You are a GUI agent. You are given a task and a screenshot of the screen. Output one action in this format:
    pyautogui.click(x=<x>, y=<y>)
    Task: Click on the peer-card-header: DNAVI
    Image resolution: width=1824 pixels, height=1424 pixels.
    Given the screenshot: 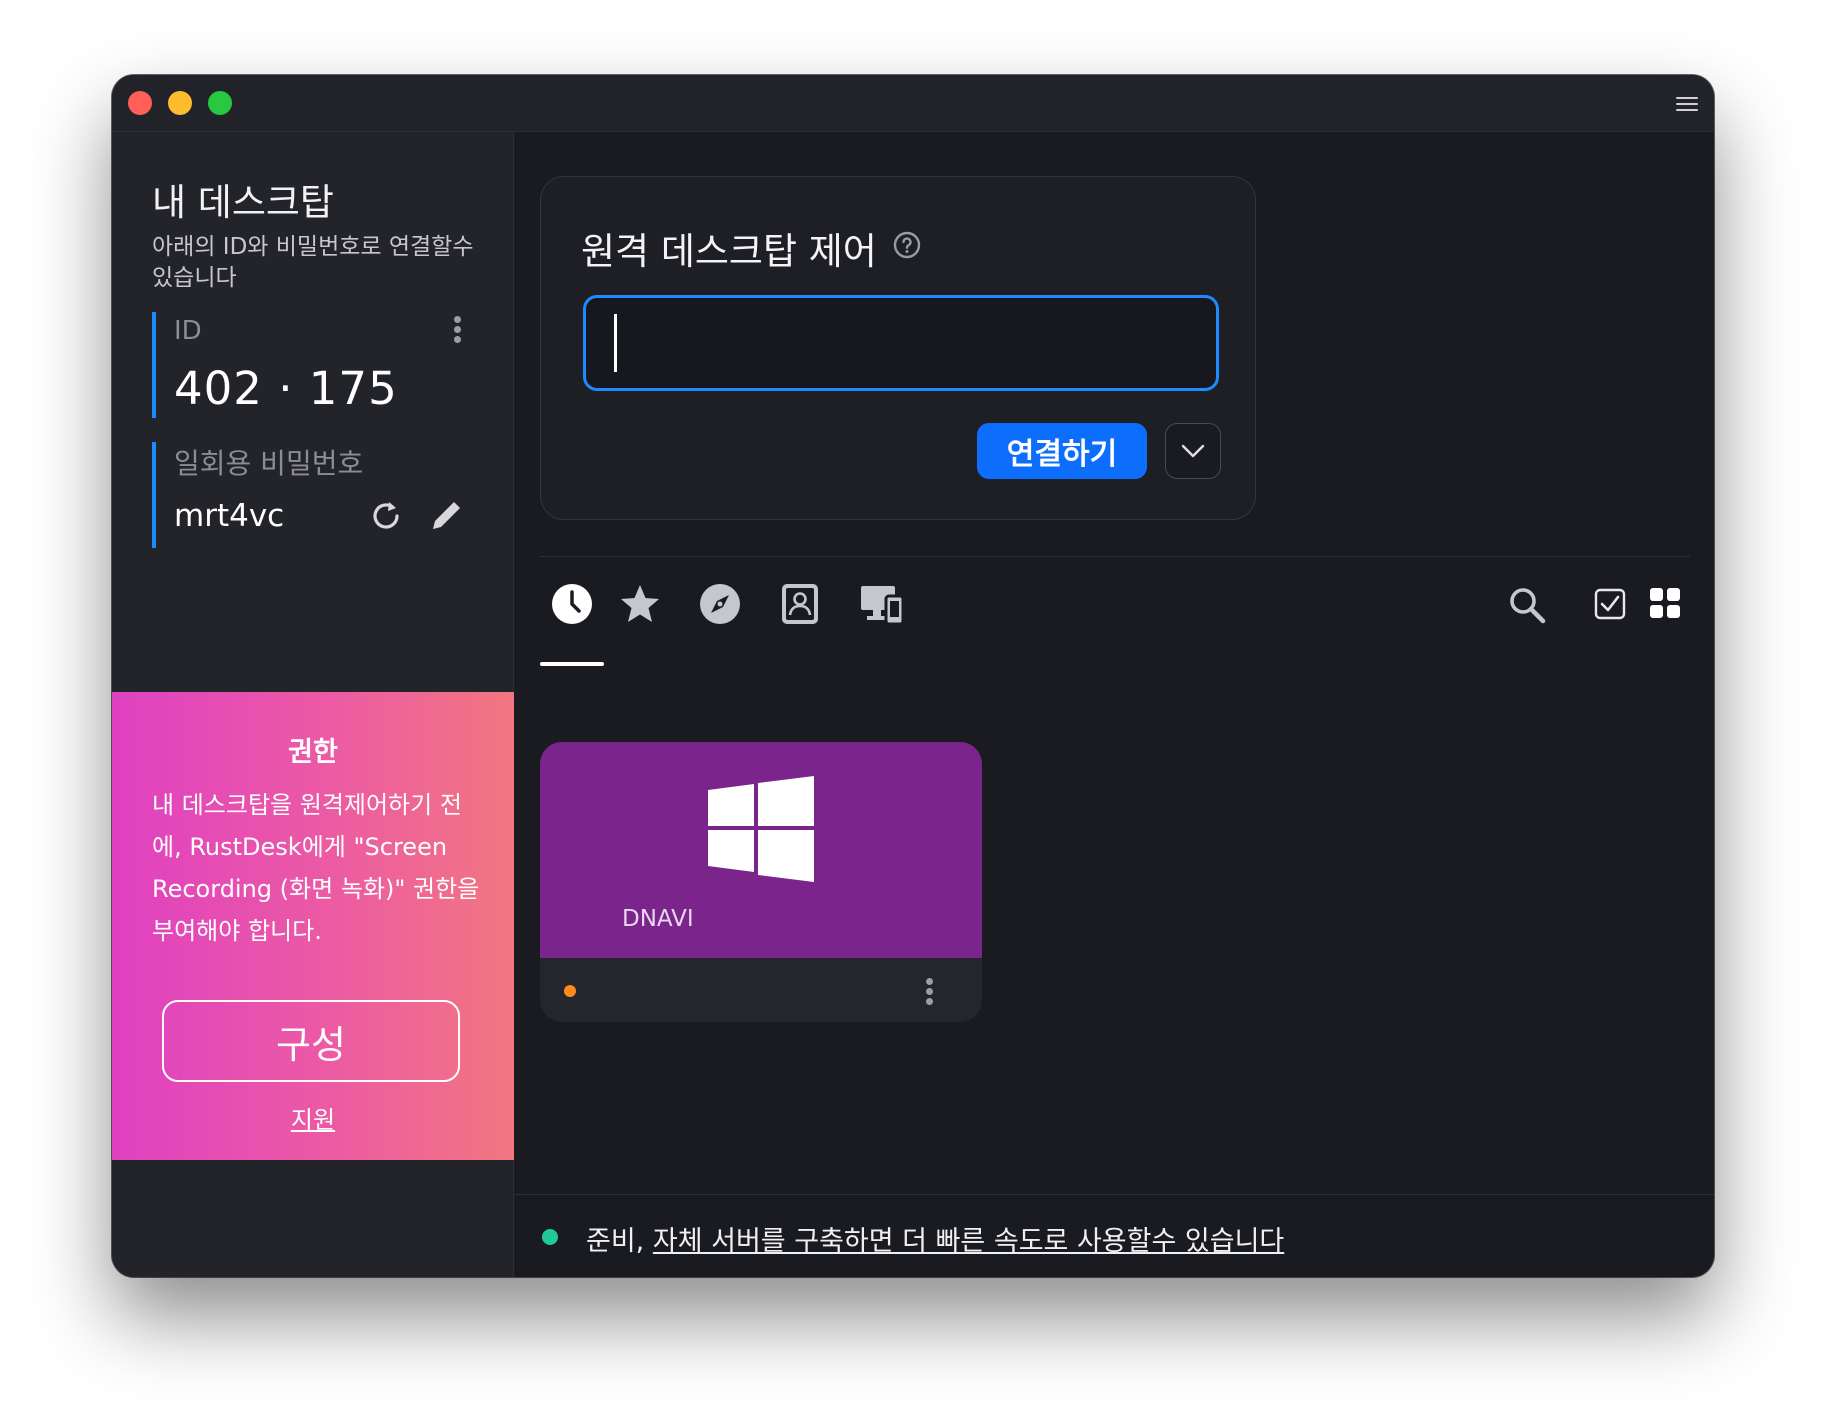 What is the action you would take?
    pyautogui.click(x=761, y=850)
    